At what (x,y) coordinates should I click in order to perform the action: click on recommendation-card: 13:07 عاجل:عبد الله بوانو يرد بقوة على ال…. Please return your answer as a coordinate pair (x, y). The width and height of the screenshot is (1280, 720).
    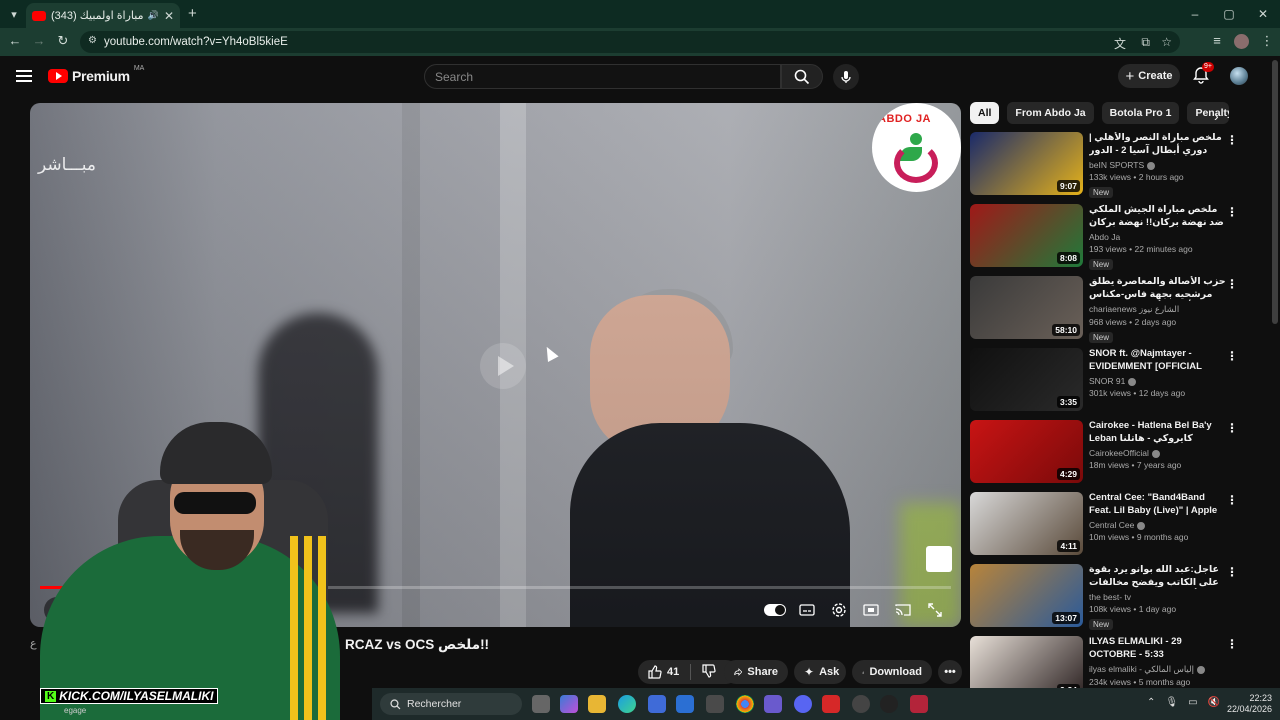
    Looking at the image, I should click on (1109, 597).